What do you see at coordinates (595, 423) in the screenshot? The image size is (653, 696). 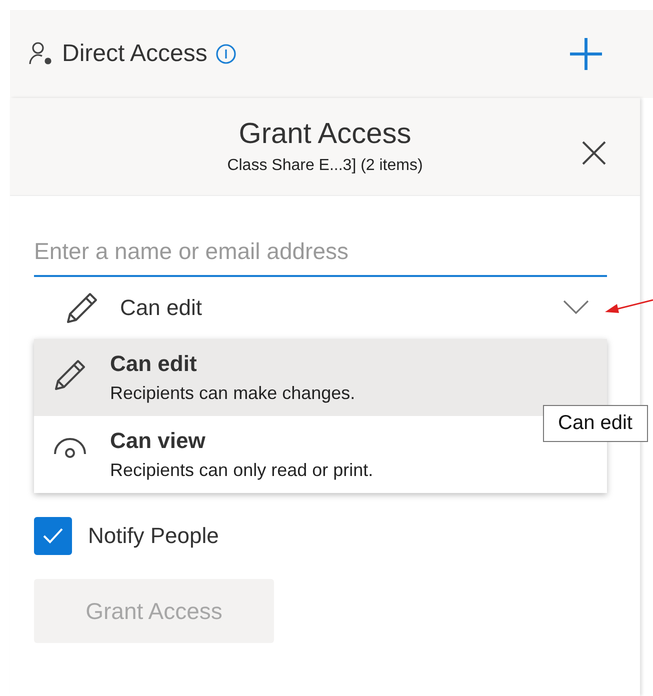 I see `tooltip: Can edit` at bounding box center [595, 423].